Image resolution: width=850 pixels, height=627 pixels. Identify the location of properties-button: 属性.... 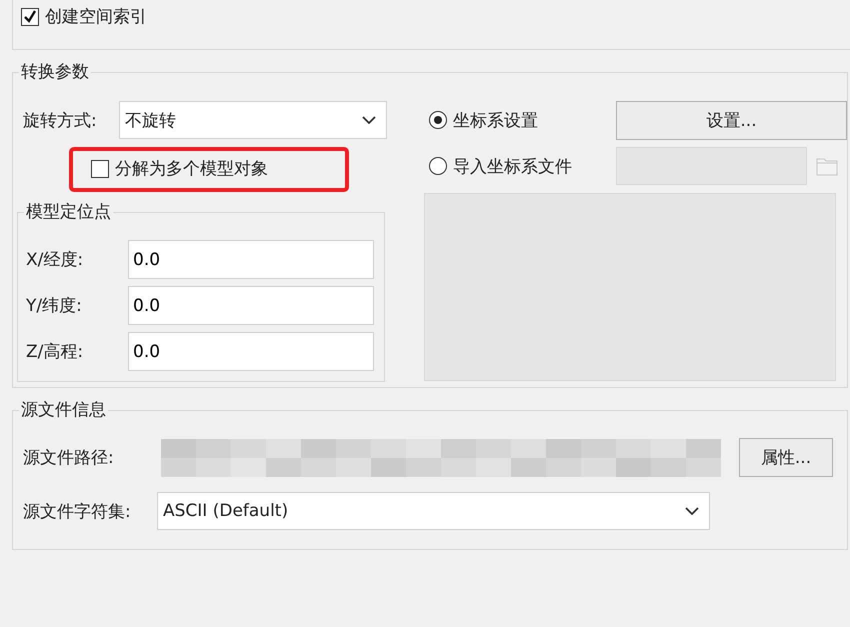
(786, 457).